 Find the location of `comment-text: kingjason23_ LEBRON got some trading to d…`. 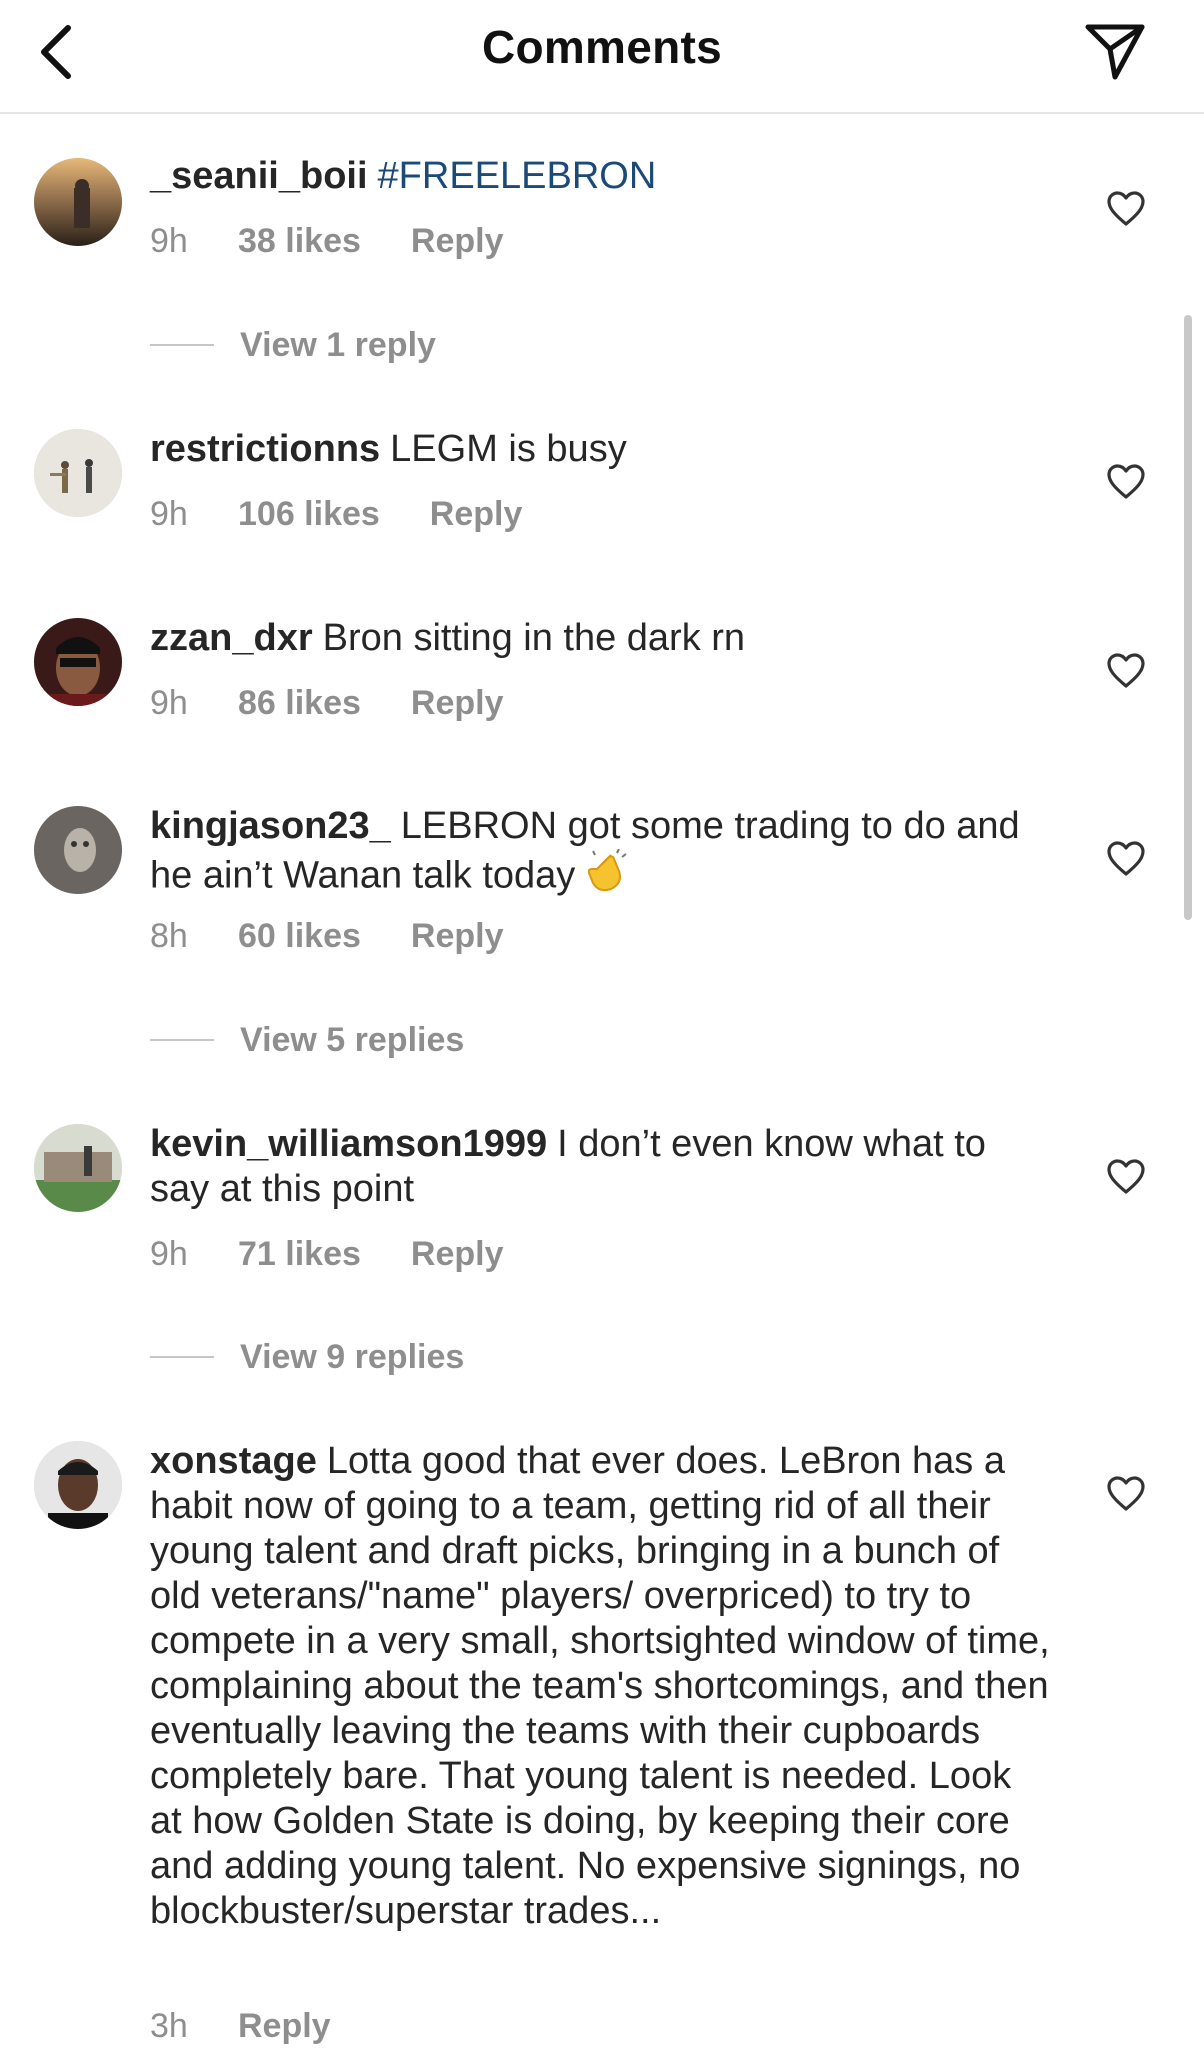

comment-text: kingjason23_ LEBRON got some trading to d… is located at coordinates (600, 855).